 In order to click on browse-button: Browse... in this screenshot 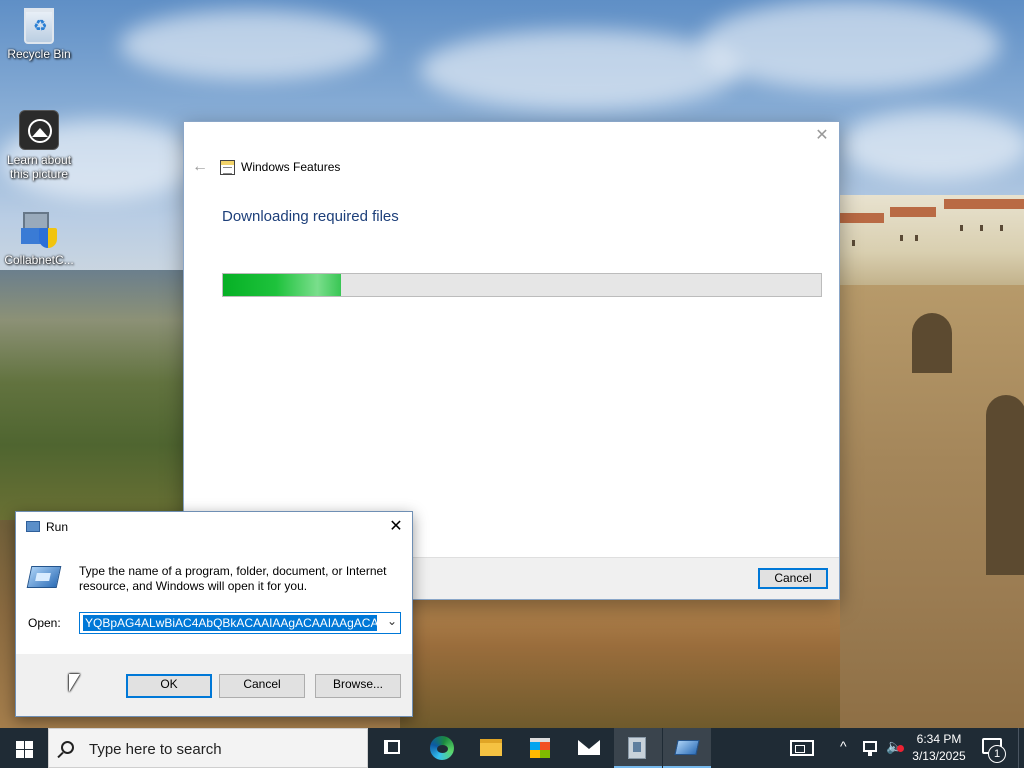, I will do `click(358, 686)`.